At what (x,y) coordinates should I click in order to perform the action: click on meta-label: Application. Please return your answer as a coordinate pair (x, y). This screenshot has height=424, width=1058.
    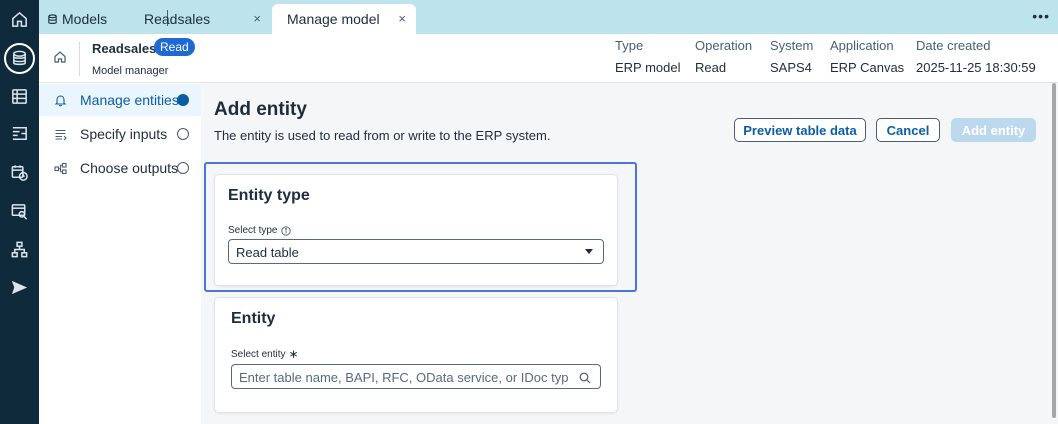
    Looking at the image, I should click on (862, 45).